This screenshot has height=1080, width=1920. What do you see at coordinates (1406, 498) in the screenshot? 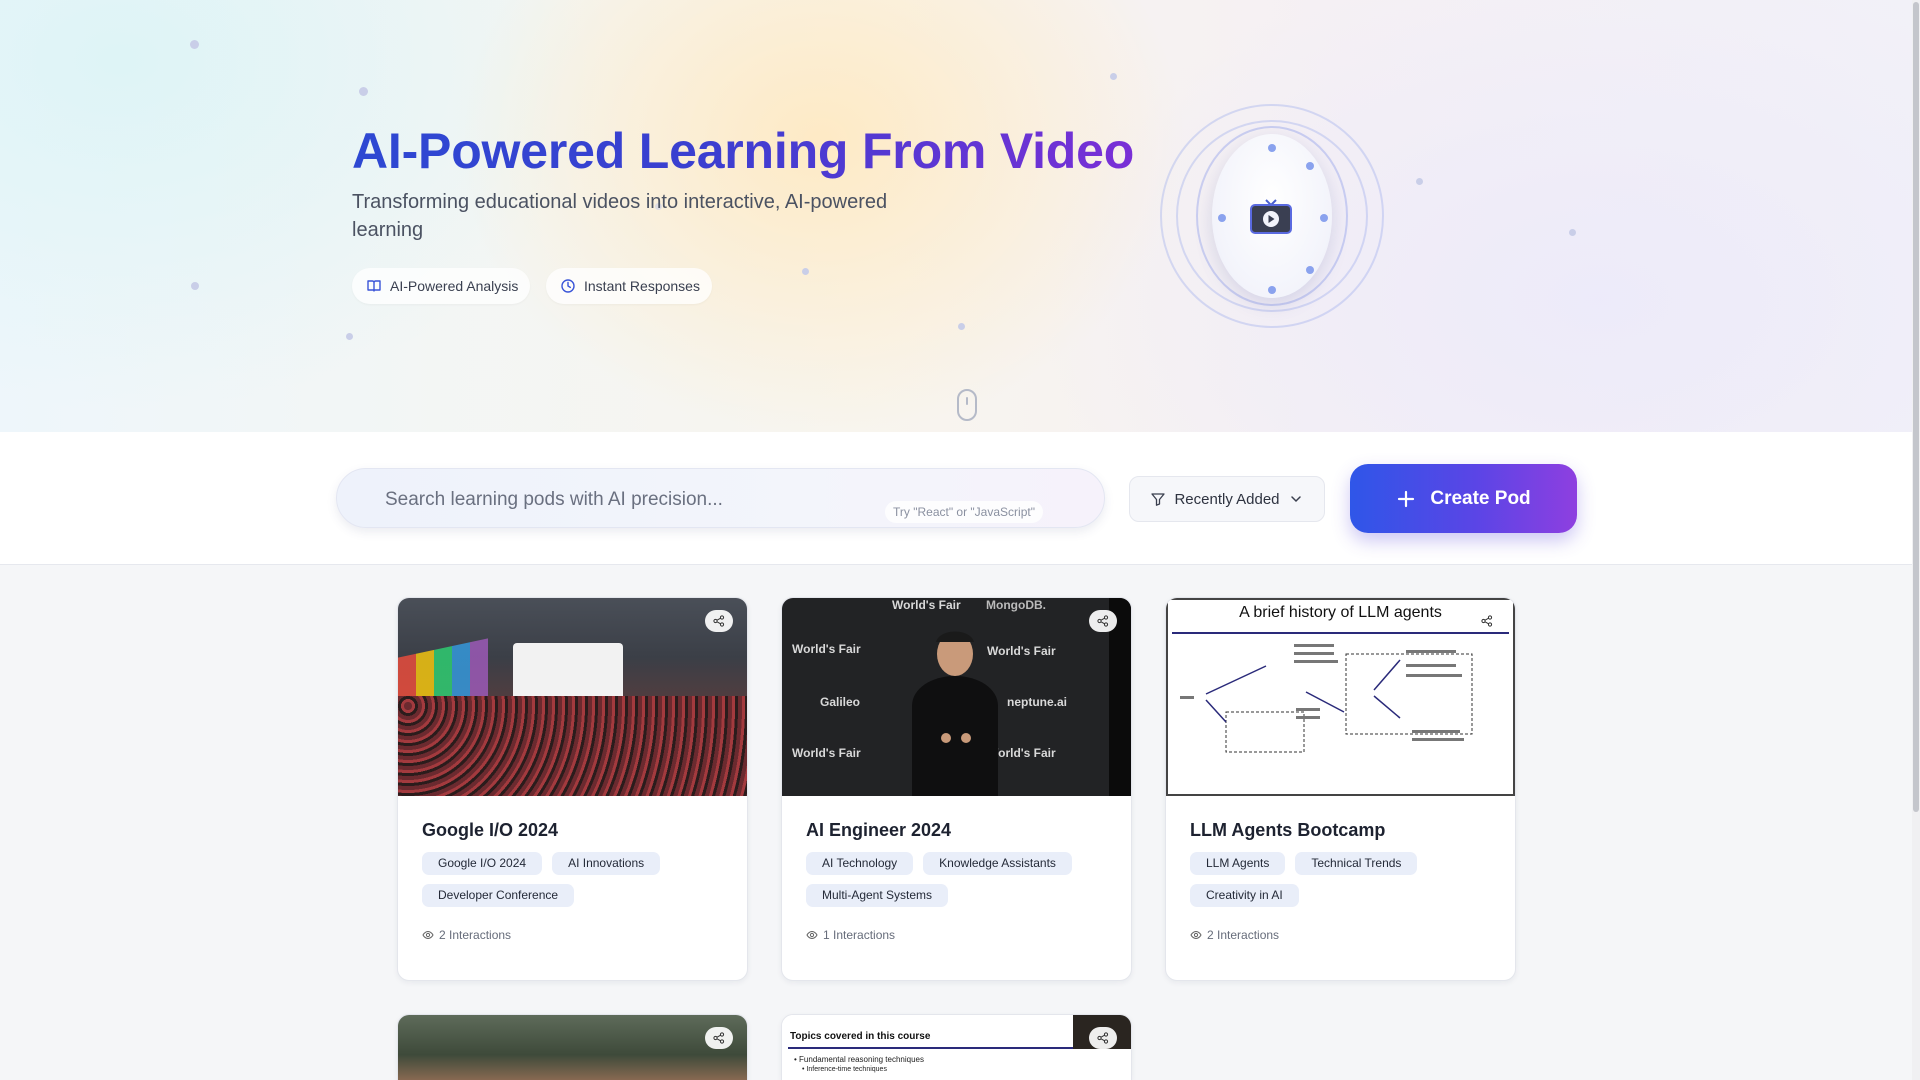
I see `plus-icon` at bounding box center [1406, 498].